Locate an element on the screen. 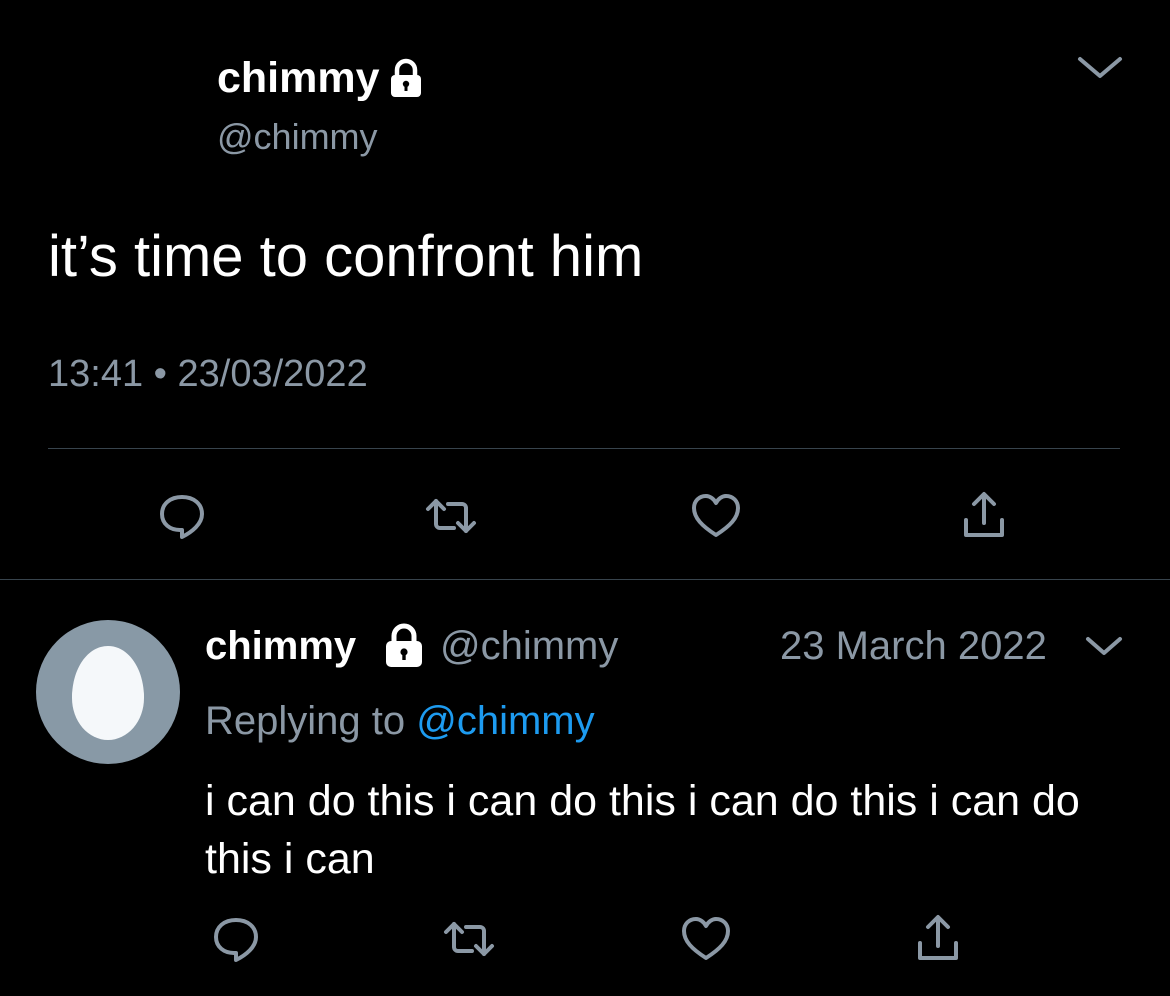 The image size is (1170, 996). avatar is located at coordinates (108, 692).